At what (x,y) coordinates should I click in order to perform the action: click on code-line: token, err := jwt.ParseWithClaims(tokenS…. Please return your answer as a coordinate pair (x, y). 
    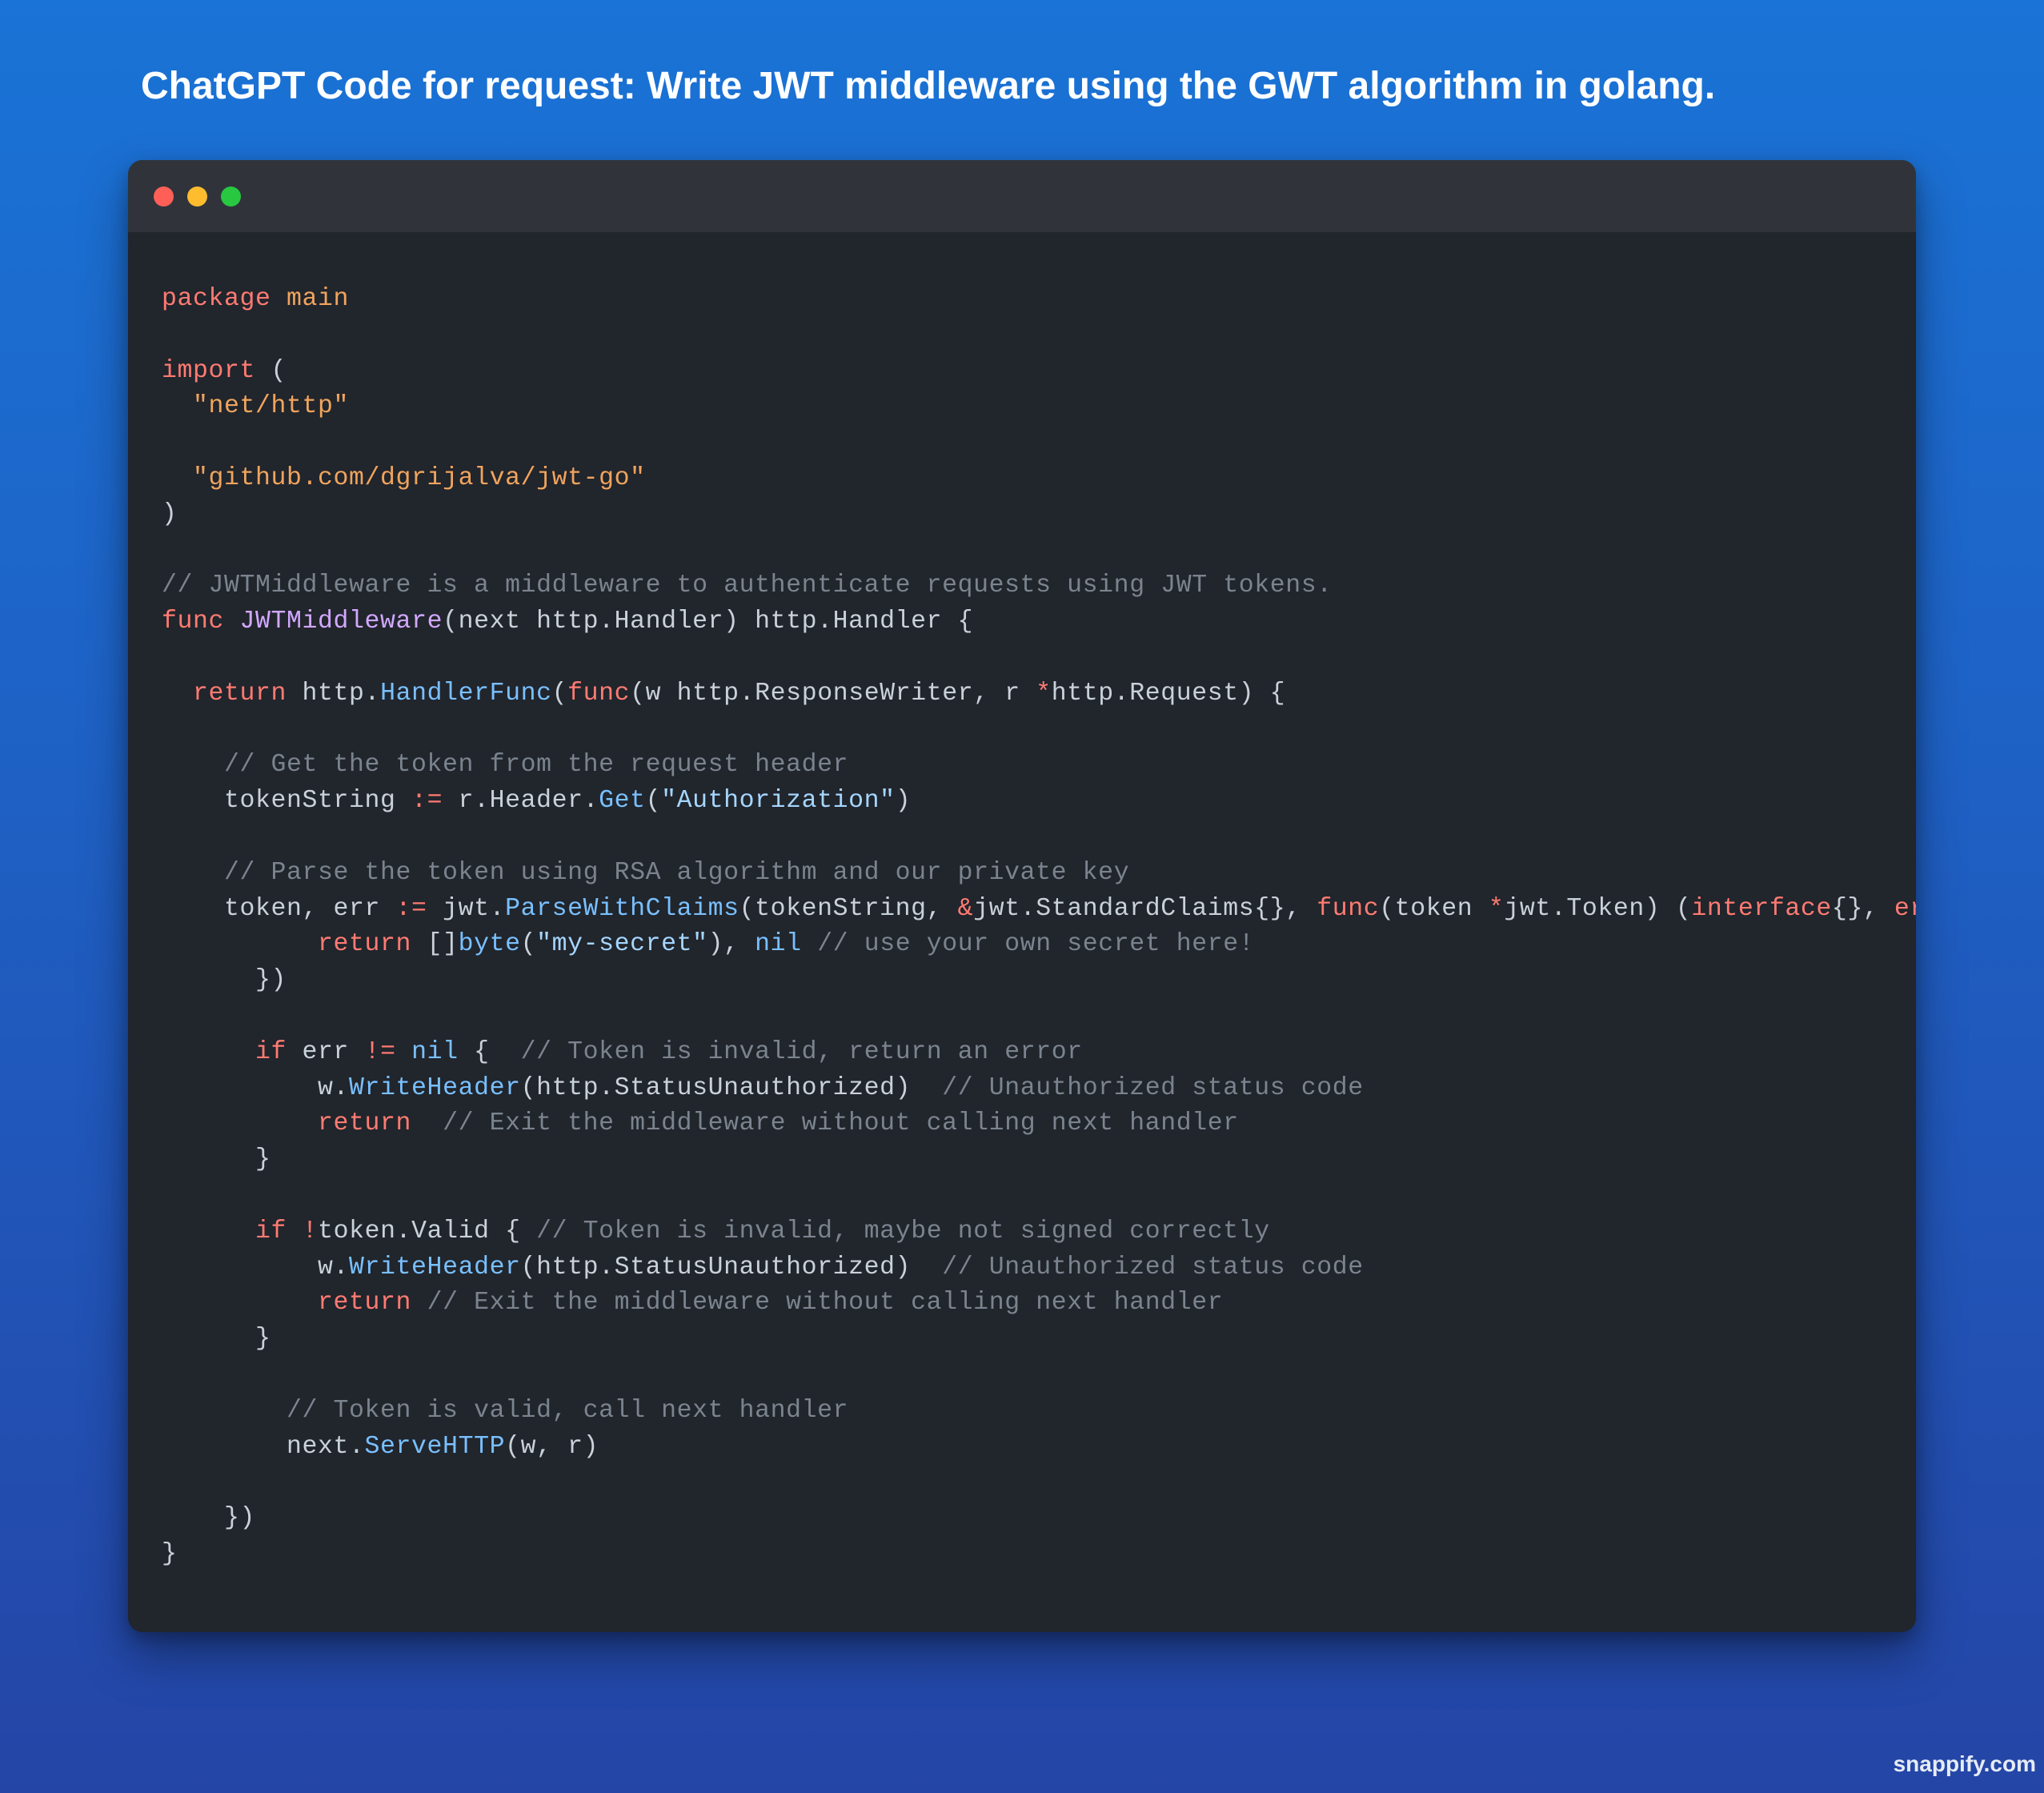
    Looking at the image, I should click on (1039, 910).